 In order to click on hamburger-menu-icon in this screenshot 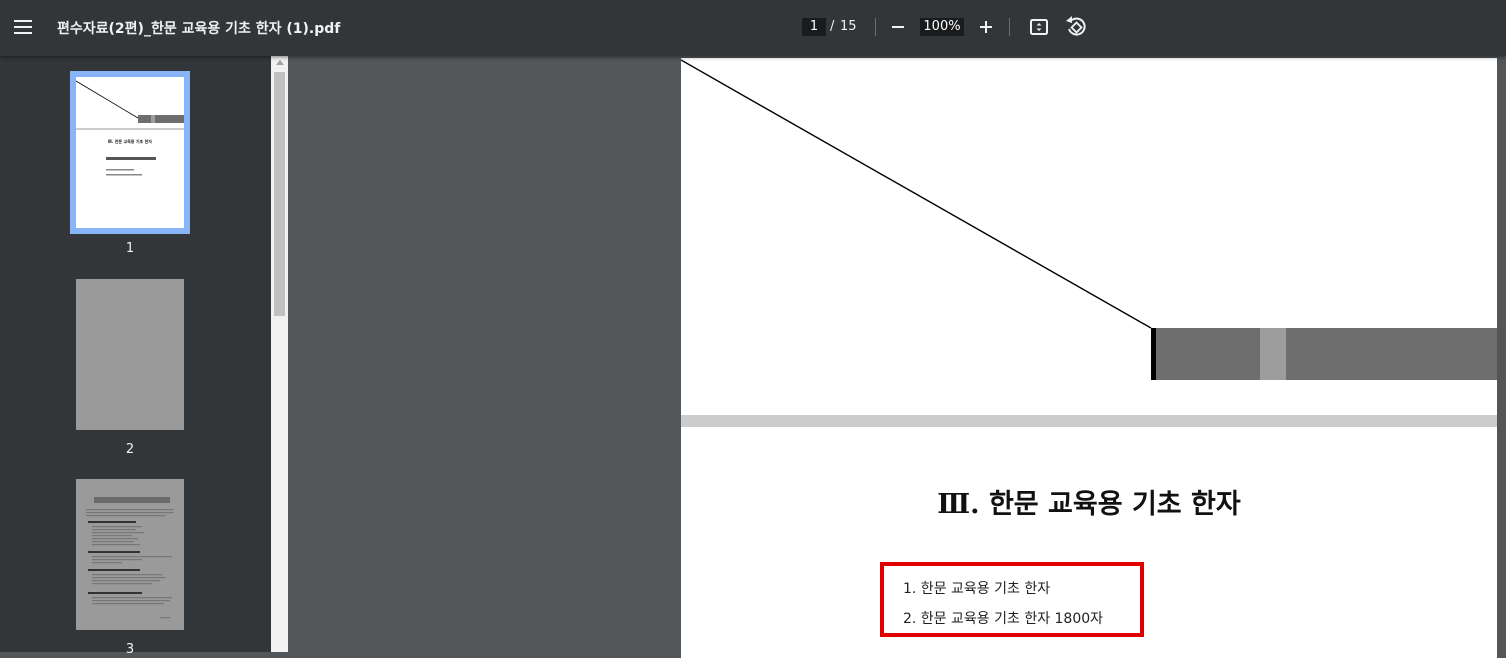, I will do `click(23, 27)`.